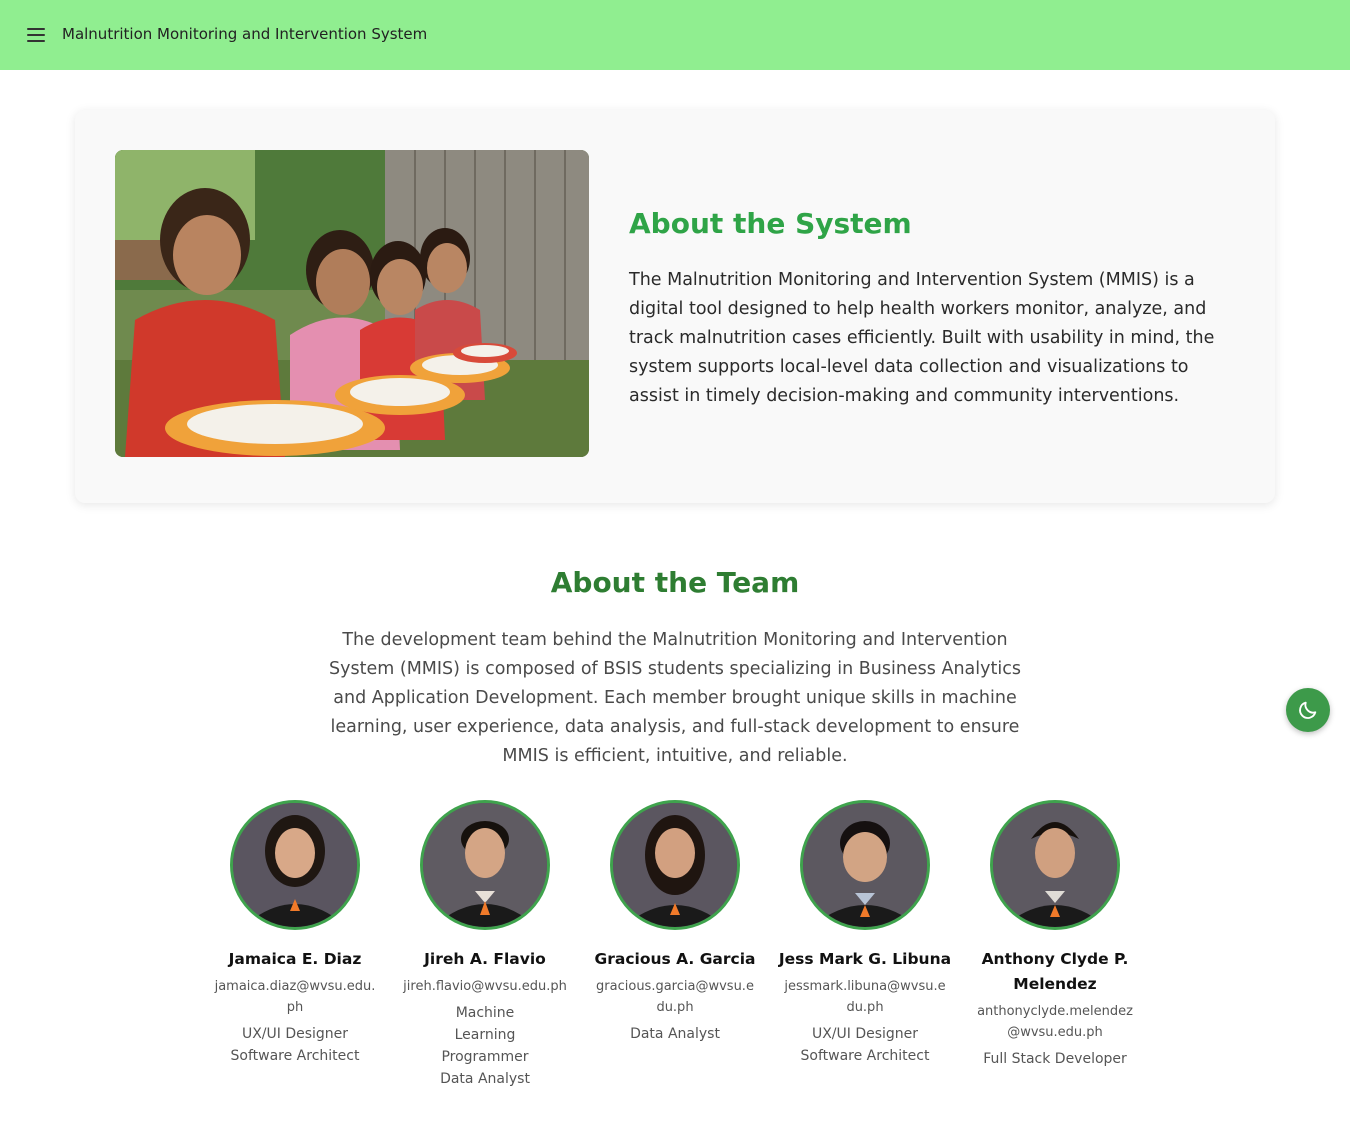 The height and width of the screenshot is (1130, 1350). I want to click on about-system-heading: About the System, so click(770, 223).